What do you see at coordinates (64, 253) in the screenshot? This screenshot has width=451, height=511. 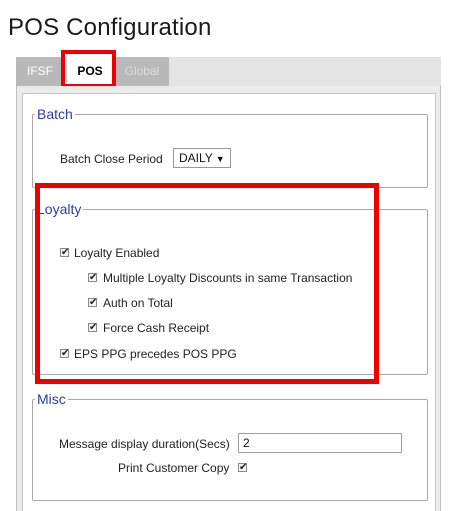 I see `loyalty-enabled-checkbox: ✔` at bounding box center [64, 253].